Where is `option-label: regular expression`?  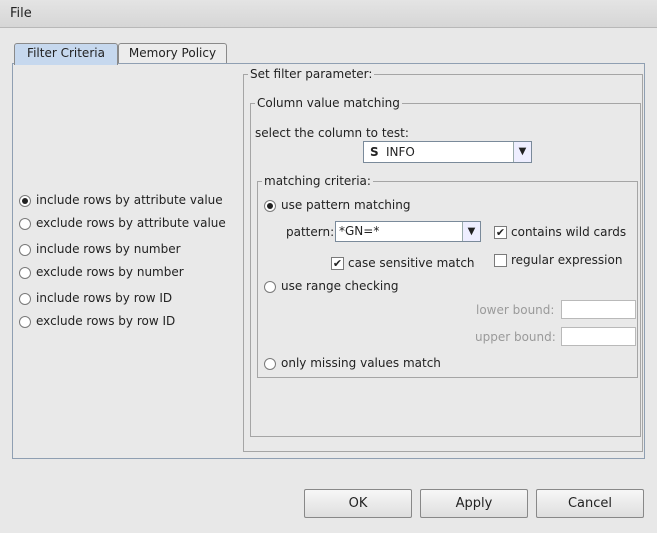 option-label: regular expression is located at coordinates (567, 260).